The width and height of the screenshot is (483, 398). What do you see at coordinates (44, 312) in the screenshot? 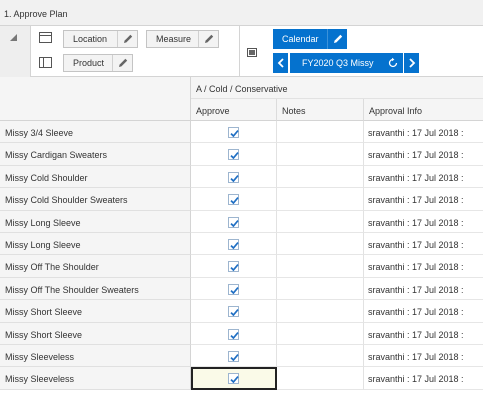
I see `row-header-label: Missy Short Sleeve` at bounding box center [44, 312].